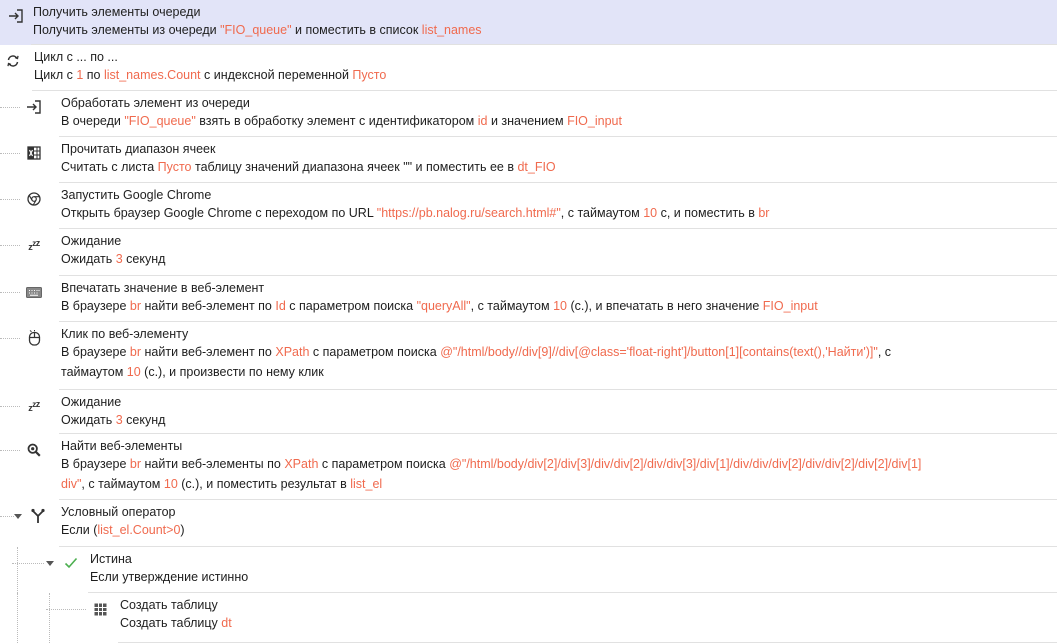 This screenshot has height=643, width=1057. I want to click on workflow-step: Истина Если утверждение истинно, so click(528, 570).